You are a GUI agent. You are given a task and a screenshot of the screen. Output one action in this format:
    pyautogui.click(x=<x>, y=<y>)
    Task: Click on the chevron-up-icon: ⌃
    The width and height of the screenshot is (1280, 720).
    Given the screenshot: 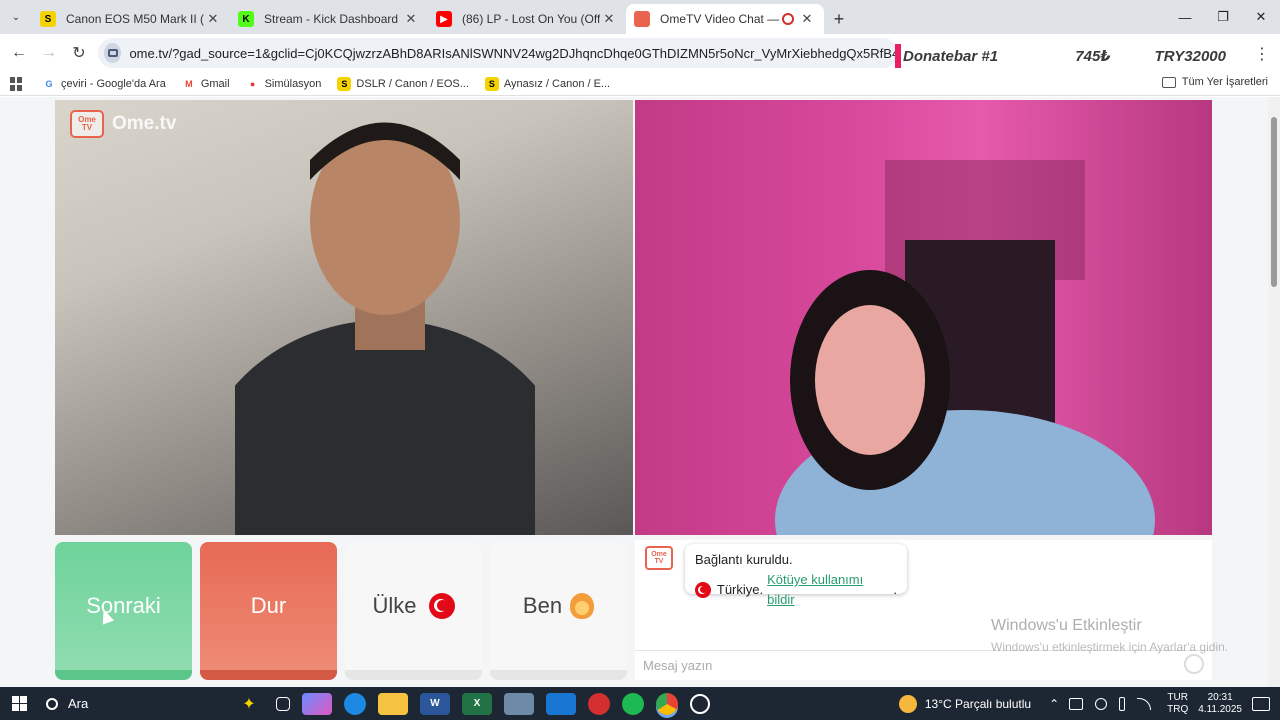 What is the action you would take?
    pyautogui.click(x=1054, y=704)
    